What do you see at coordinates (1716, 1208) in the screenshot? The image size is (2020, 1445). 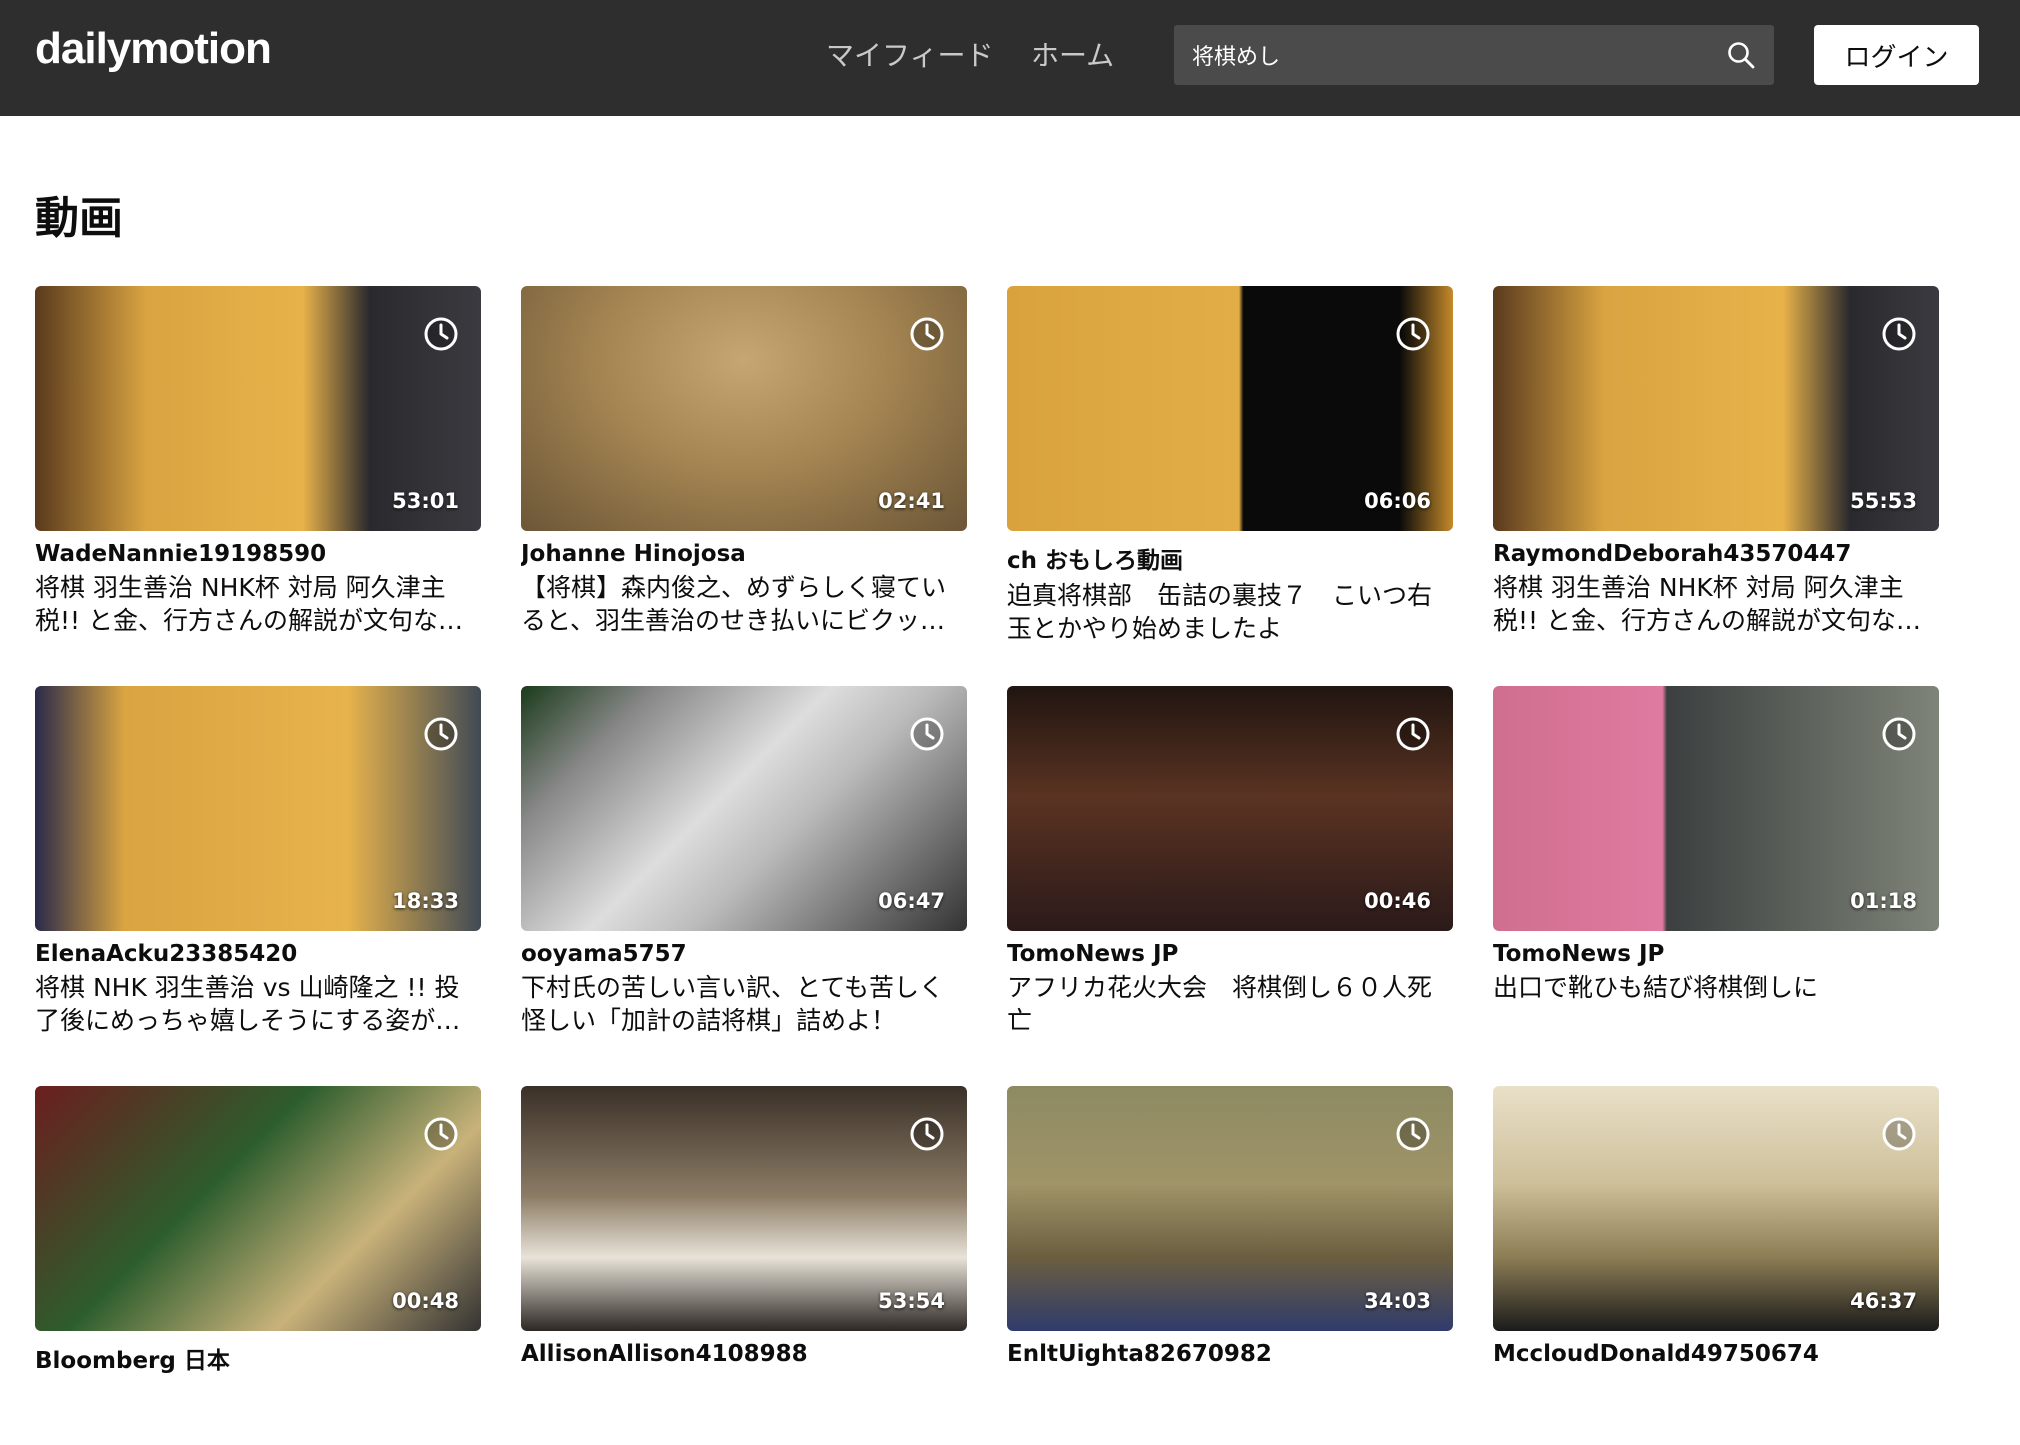 I see `video-thumbnail: 46:37` at bounding box center [1716, 1208].